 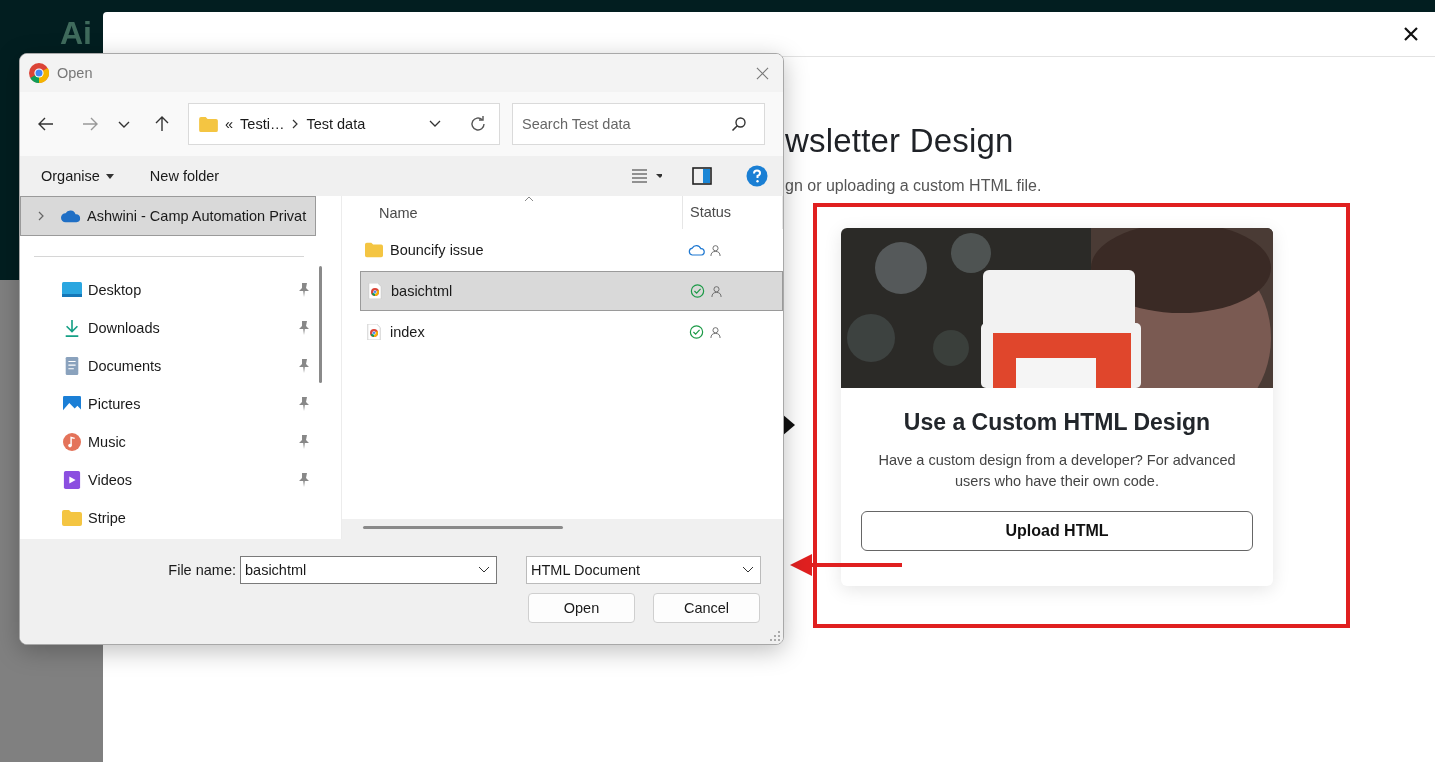 I want to click on address-bar: « Testi… Test data, so click(x=344, y=124).